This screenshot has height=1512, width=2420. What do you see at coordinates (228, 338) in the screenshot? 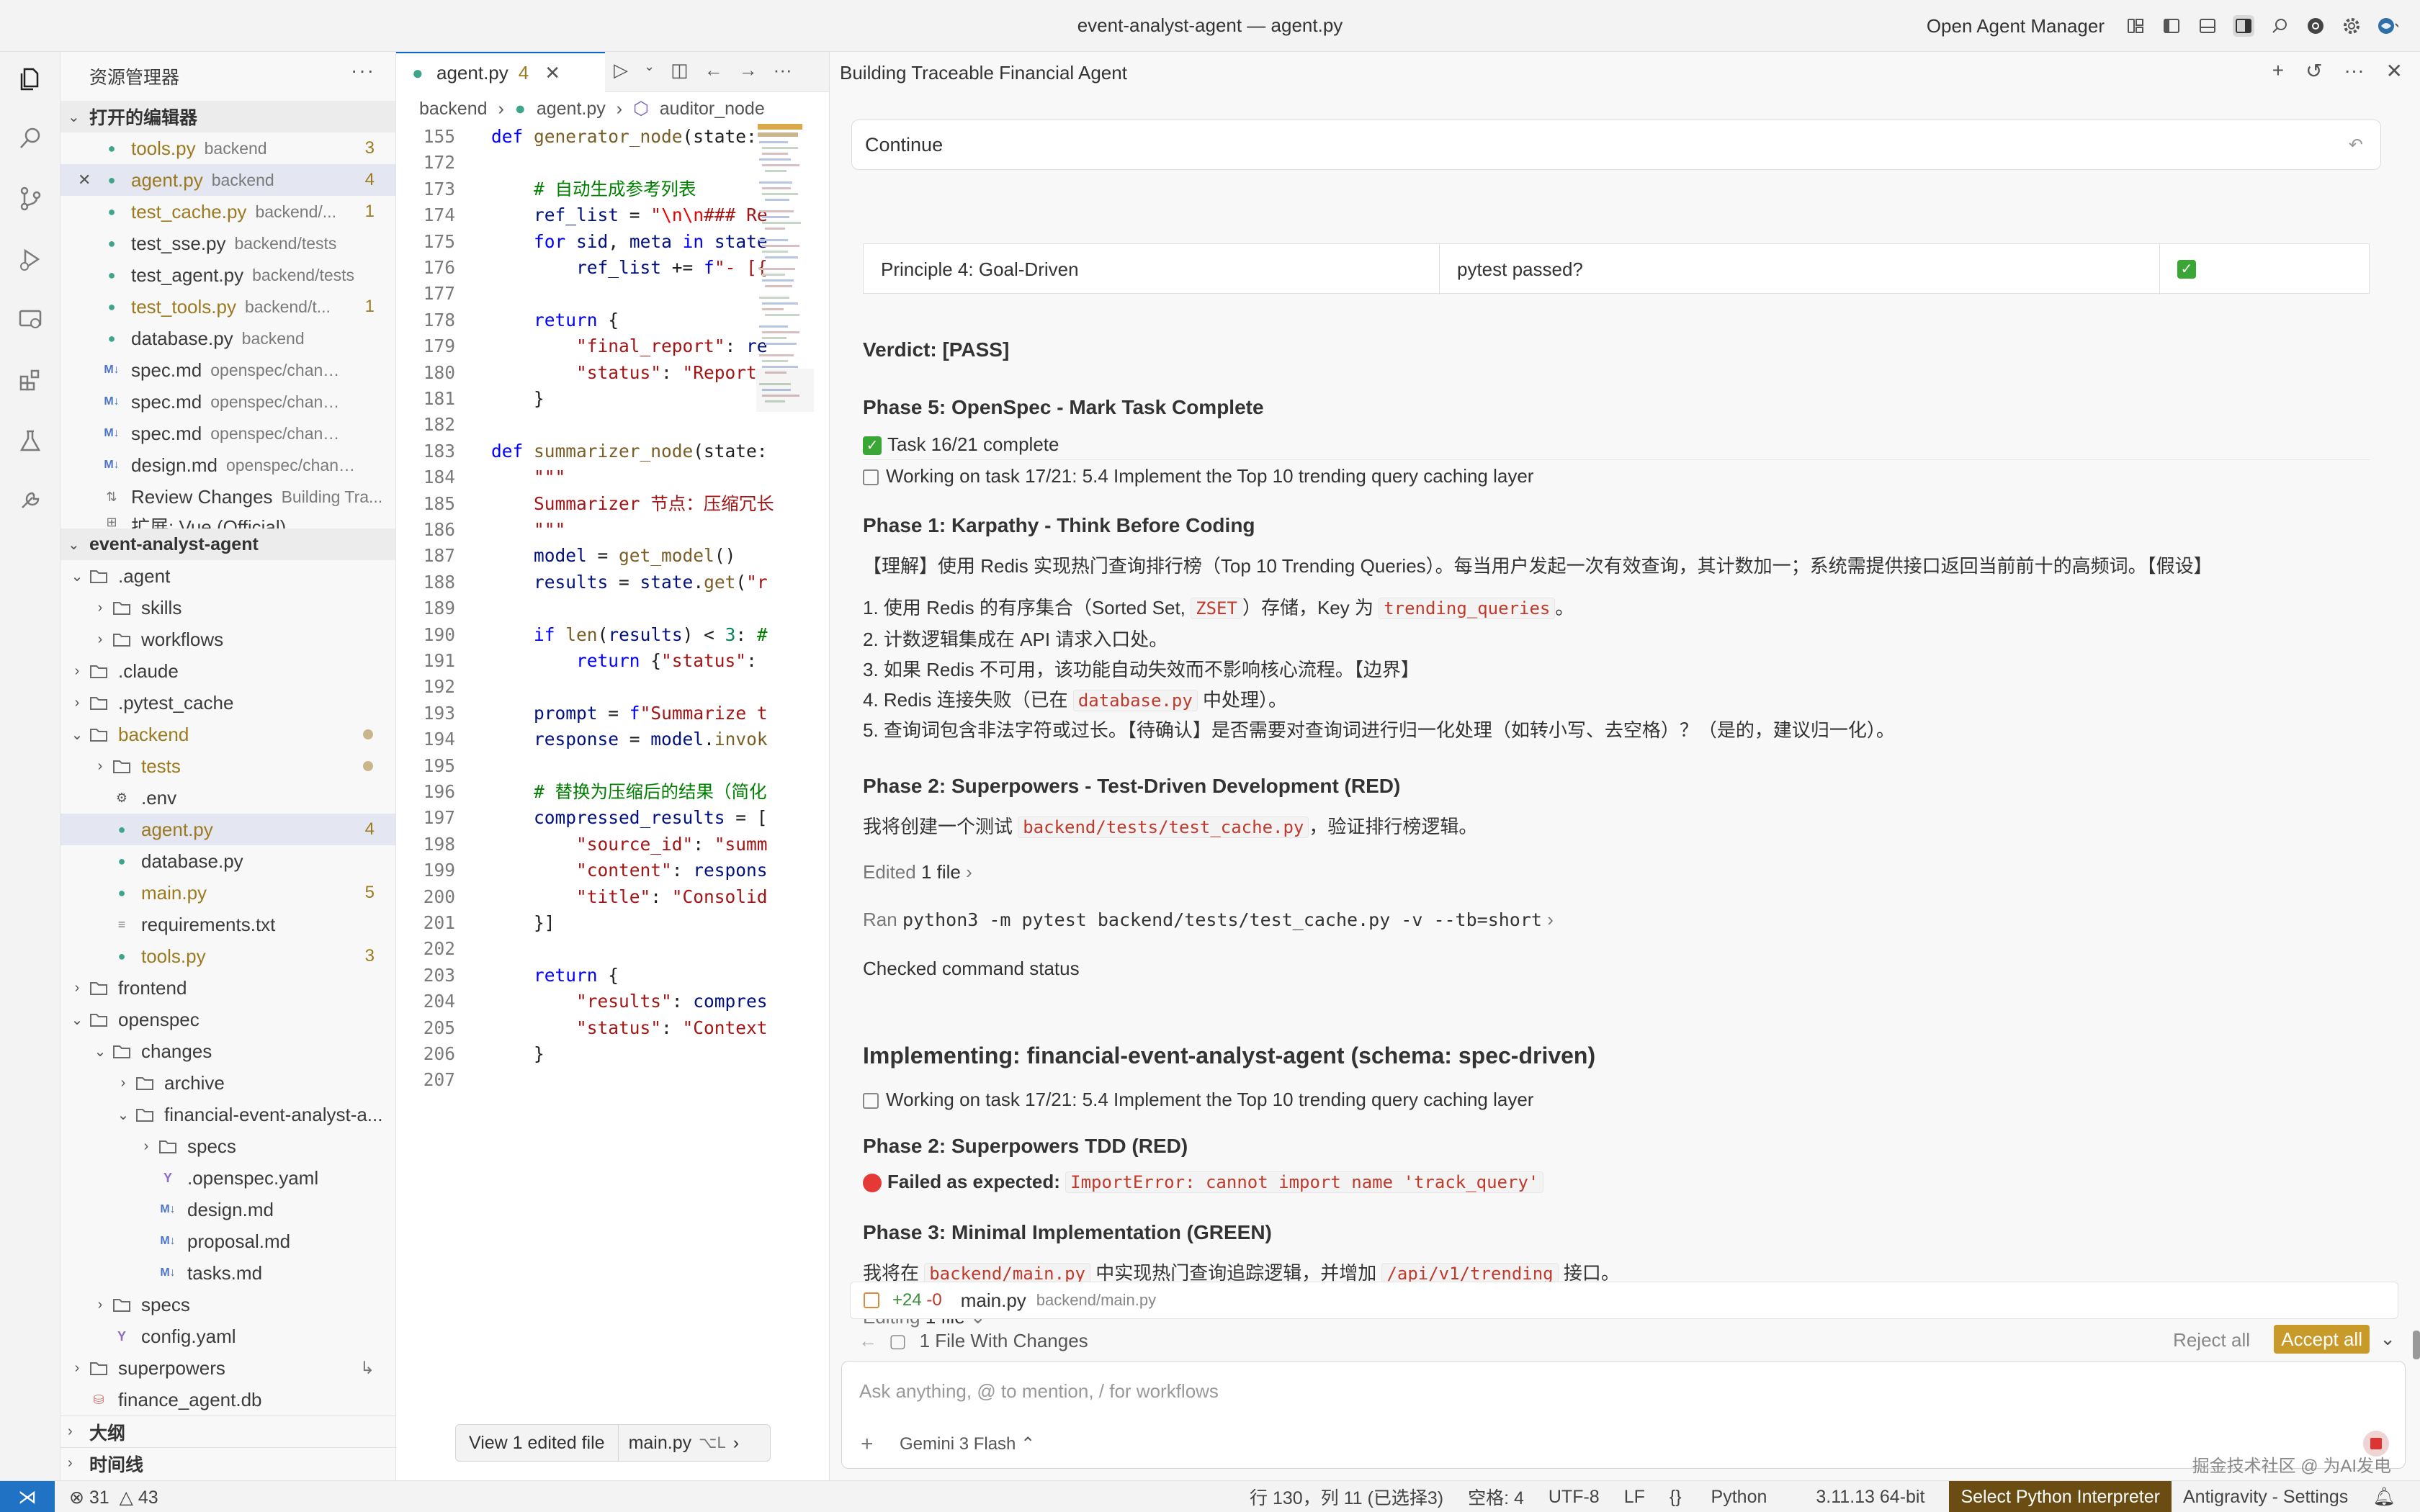
I see `open-editor-item: ● database.py backend` at bounding box center [228, 338].